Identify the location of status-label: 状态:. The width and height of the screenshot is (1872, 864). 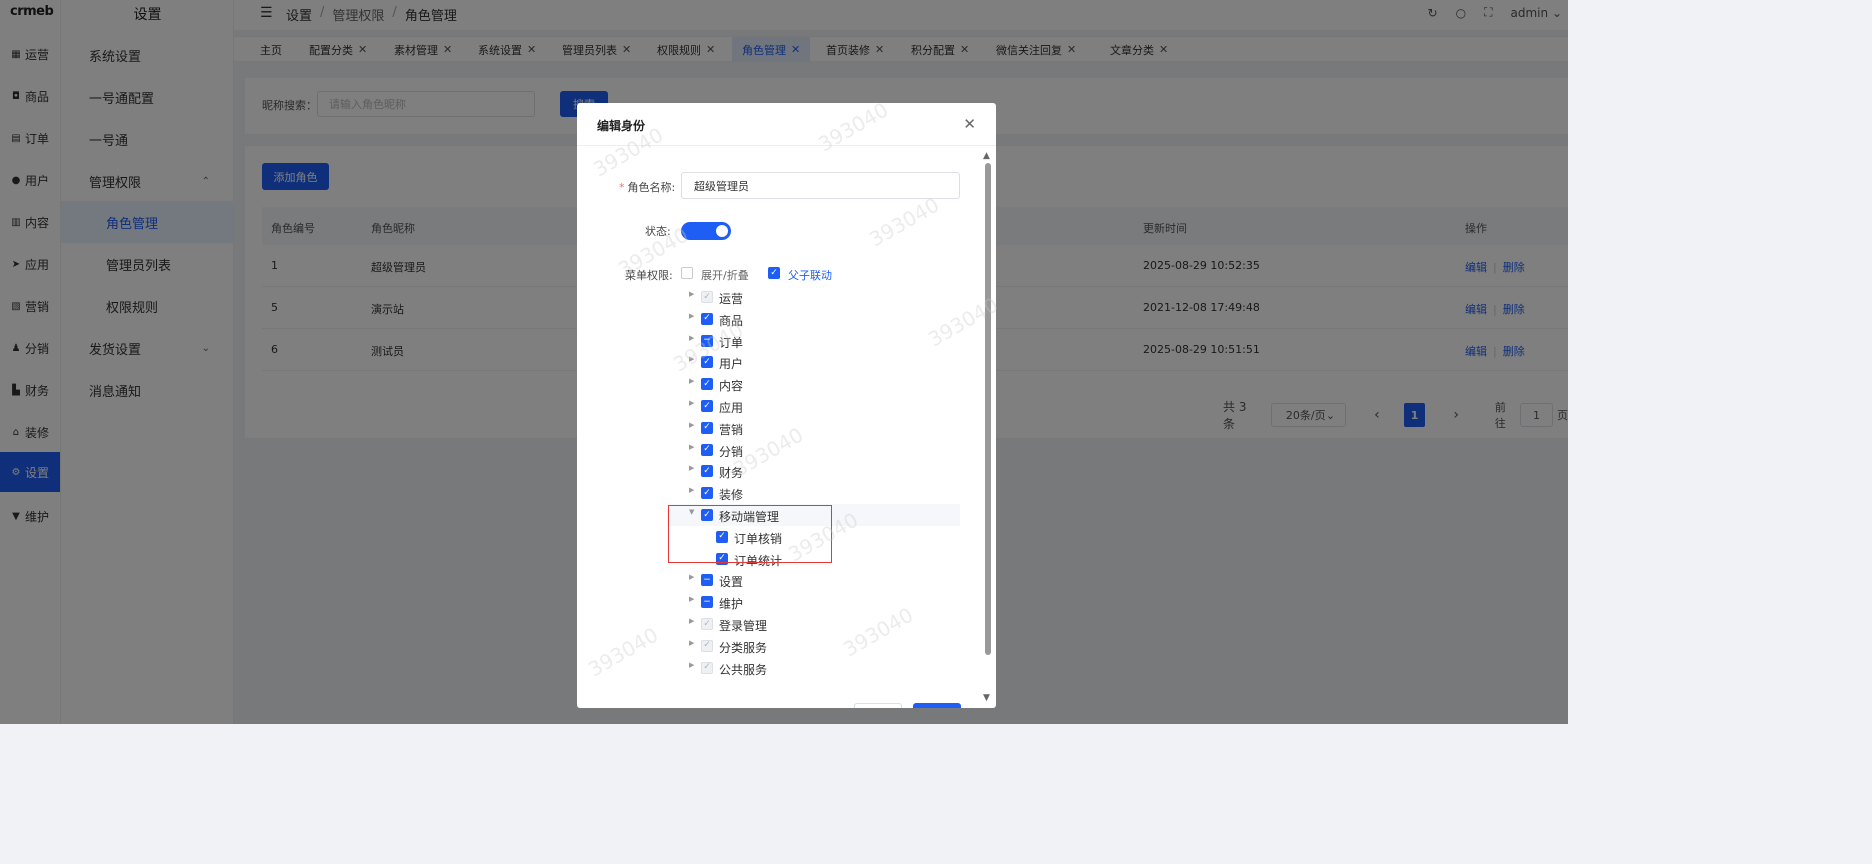
(658, 231).